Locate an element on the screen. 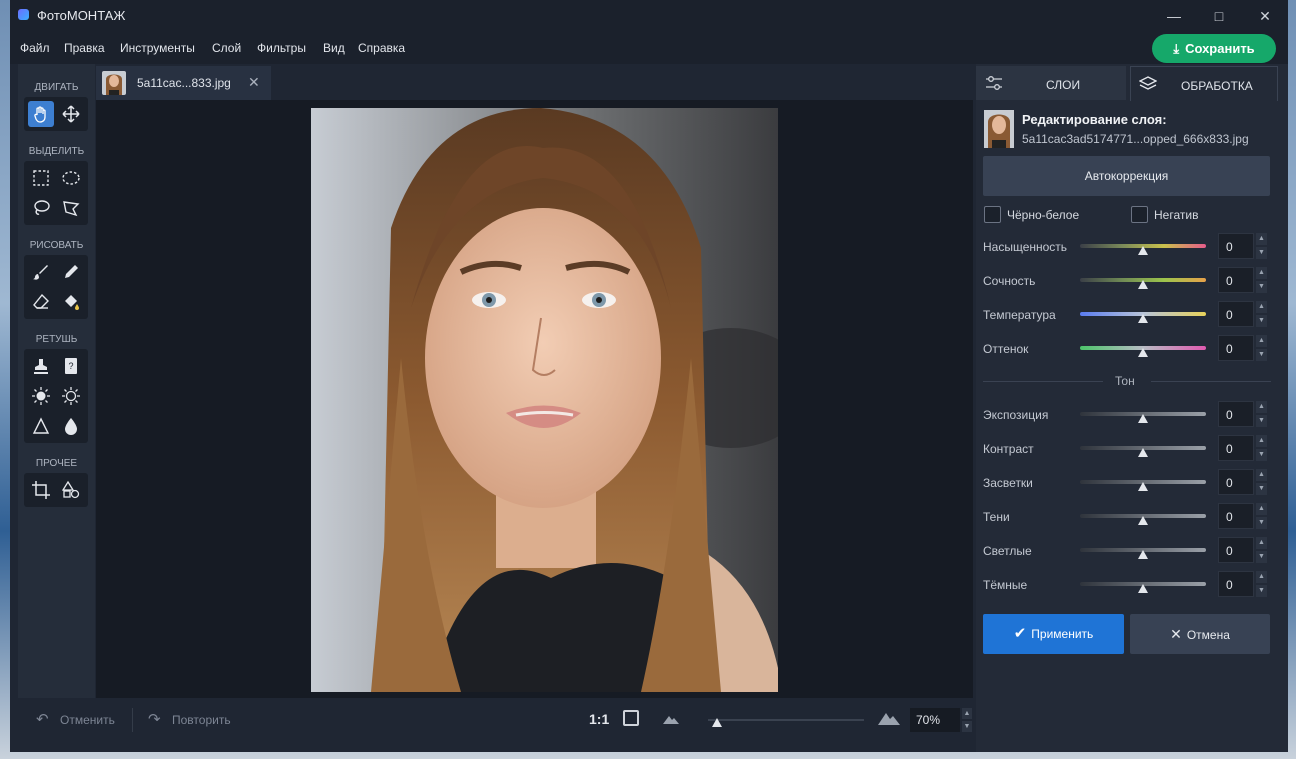  autocorrect-button: Автокоррекция is located at coordinates (1126, 176).